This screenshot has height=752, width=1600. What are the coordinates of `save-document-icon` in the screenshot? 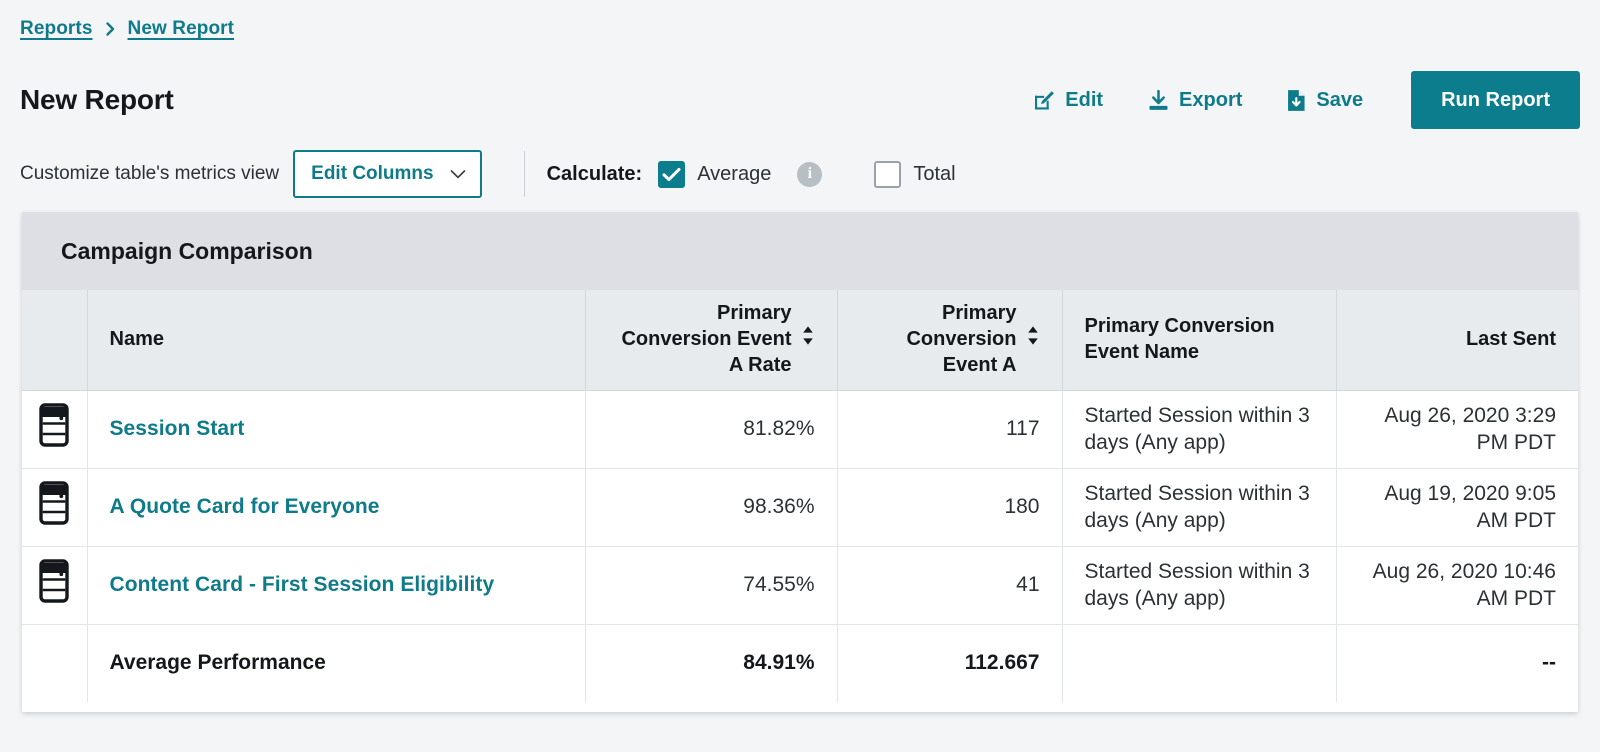 It's located at (1296, 100).